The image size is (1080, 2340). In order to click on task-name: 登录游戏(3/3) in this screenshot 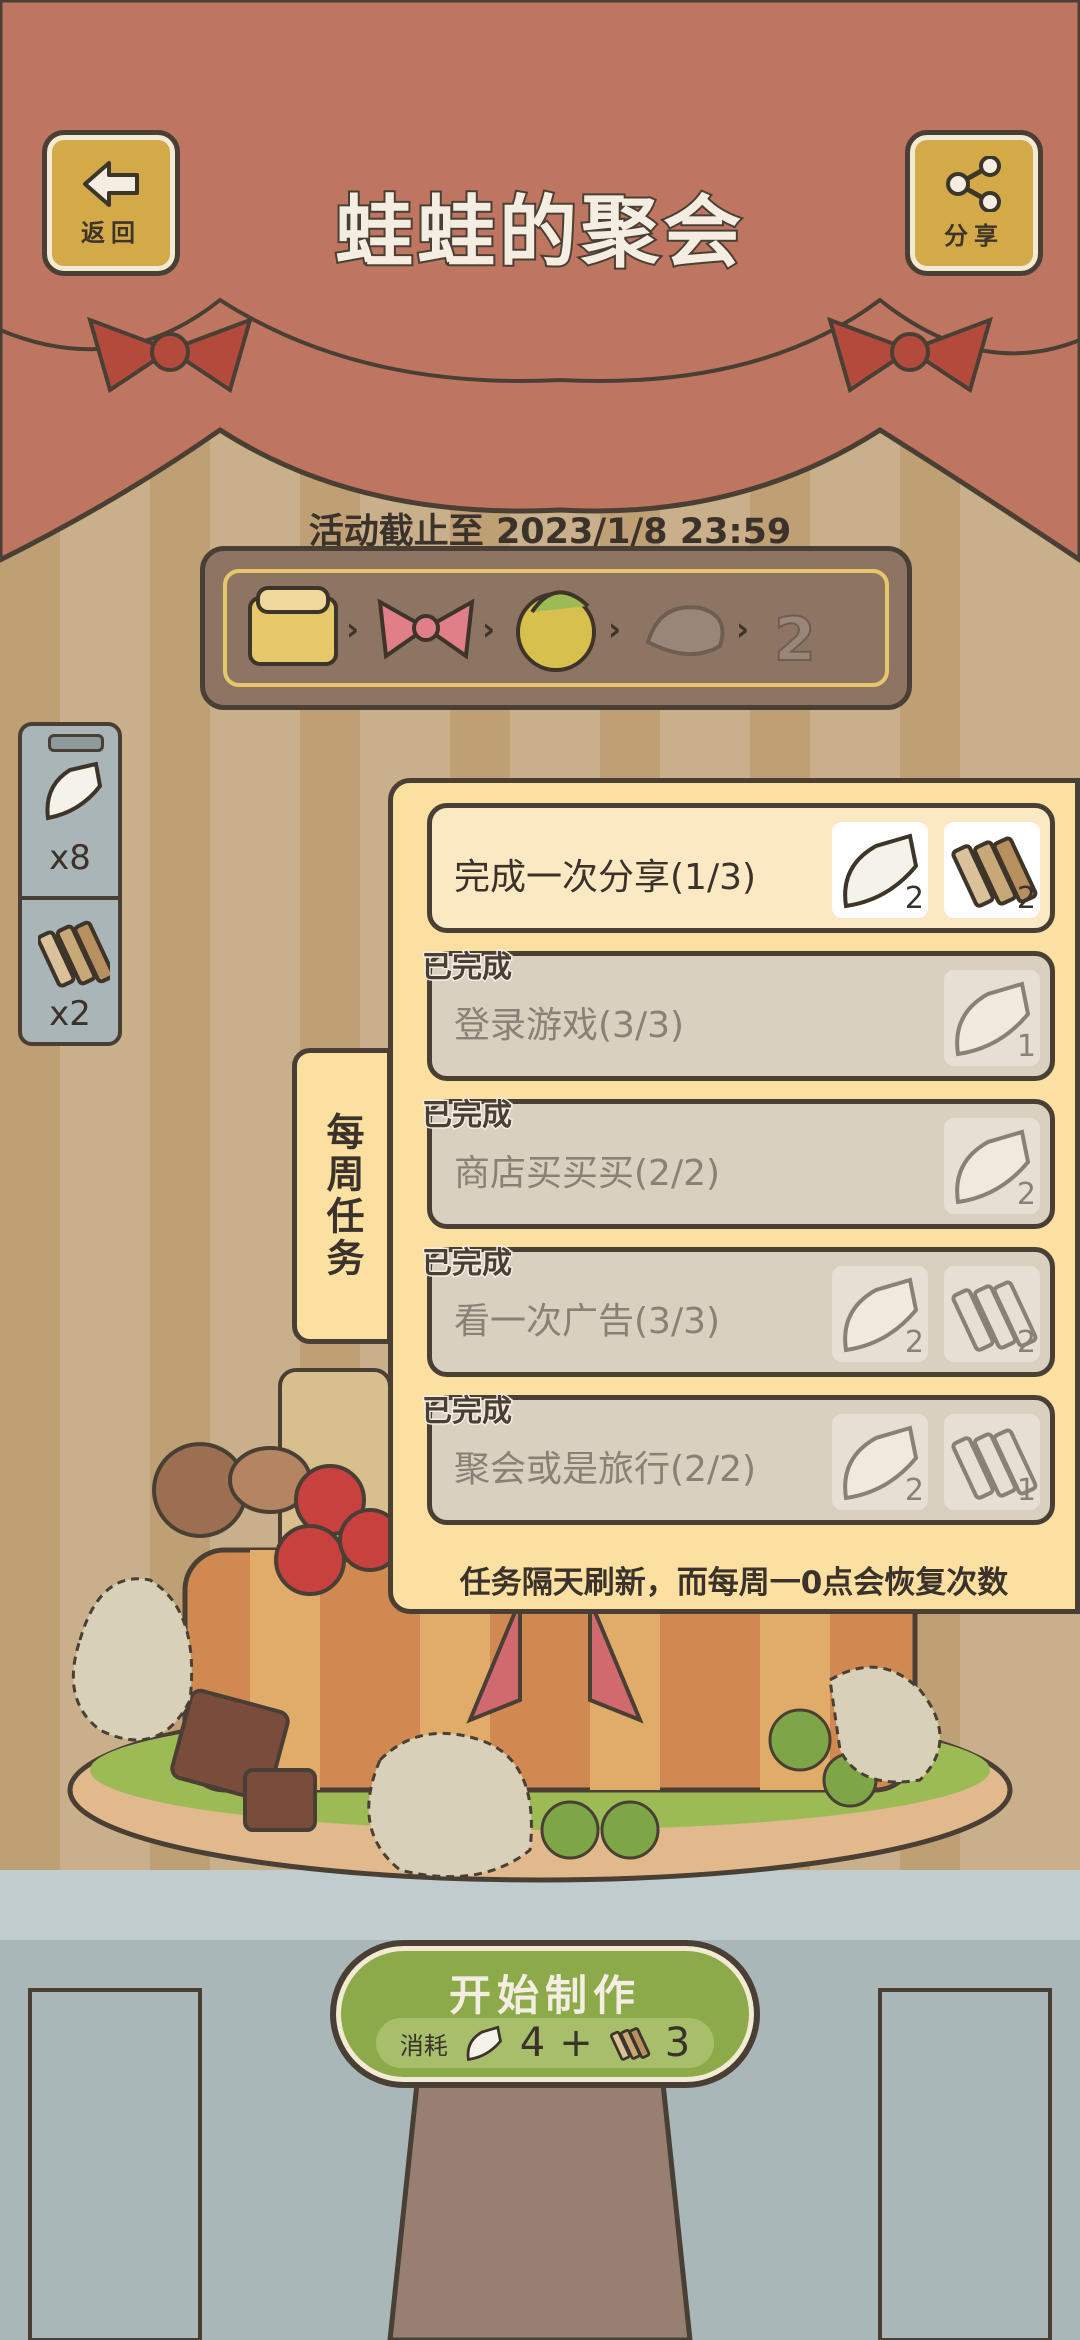, I will do `click(569, 1025)`.